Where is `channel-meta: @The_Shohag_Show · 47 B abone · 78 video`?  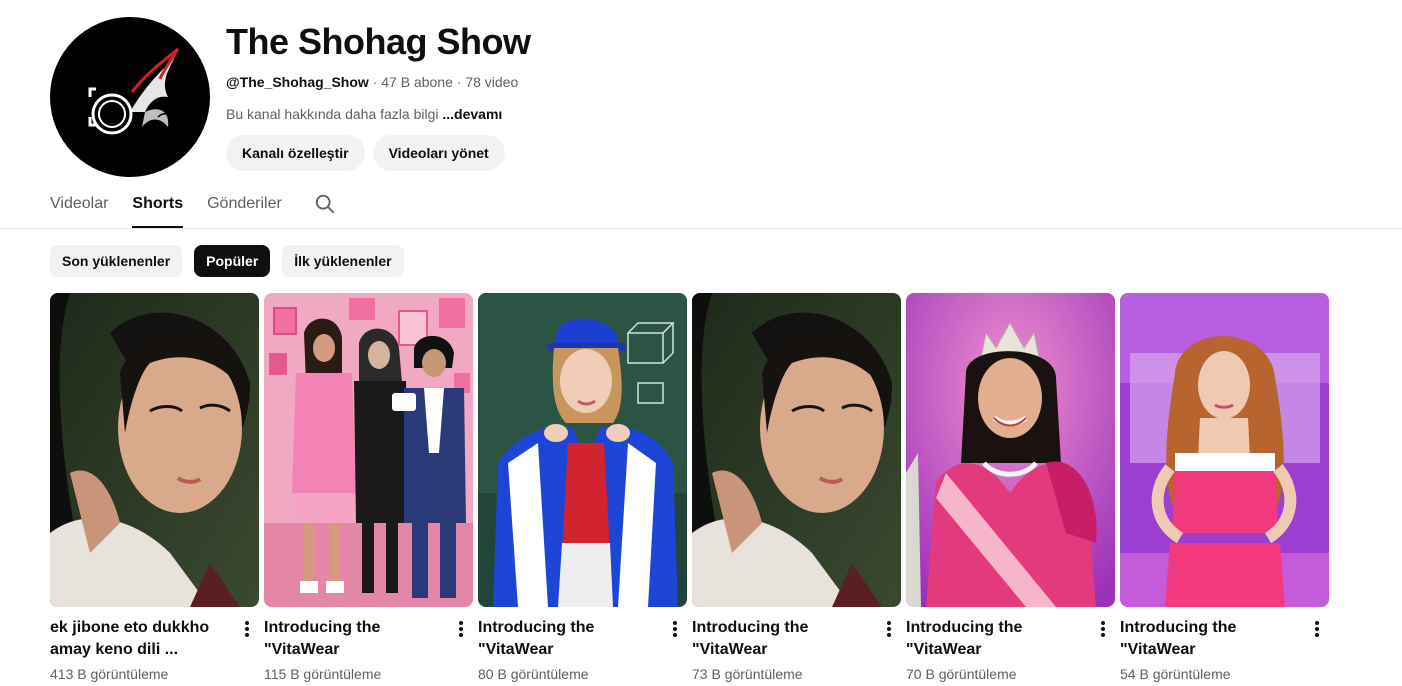 channel-meta: @The_Shohag_Show · 47 B abone · 78 video is located at coordinates (378, 82).